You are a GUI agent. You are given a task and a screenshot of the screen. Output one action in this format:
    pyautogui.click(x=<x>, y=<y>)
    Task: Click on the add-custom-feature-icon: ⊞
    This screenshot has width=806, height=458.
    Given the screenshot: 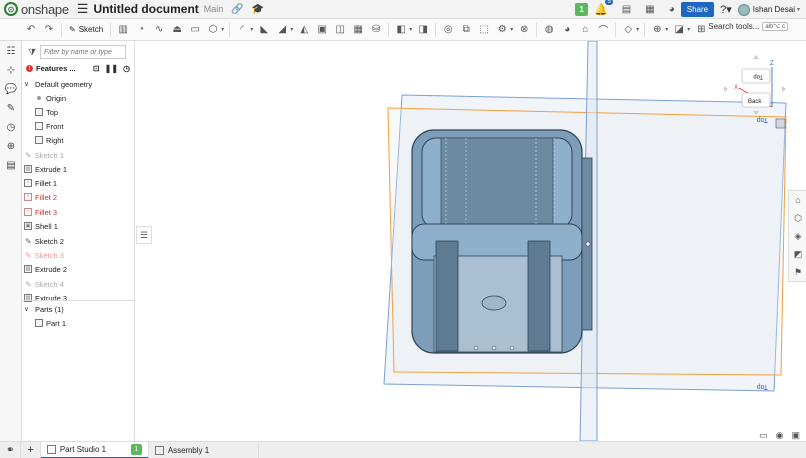 What is the action you would take?
    pyautogui.click(x=701, y=30)
    